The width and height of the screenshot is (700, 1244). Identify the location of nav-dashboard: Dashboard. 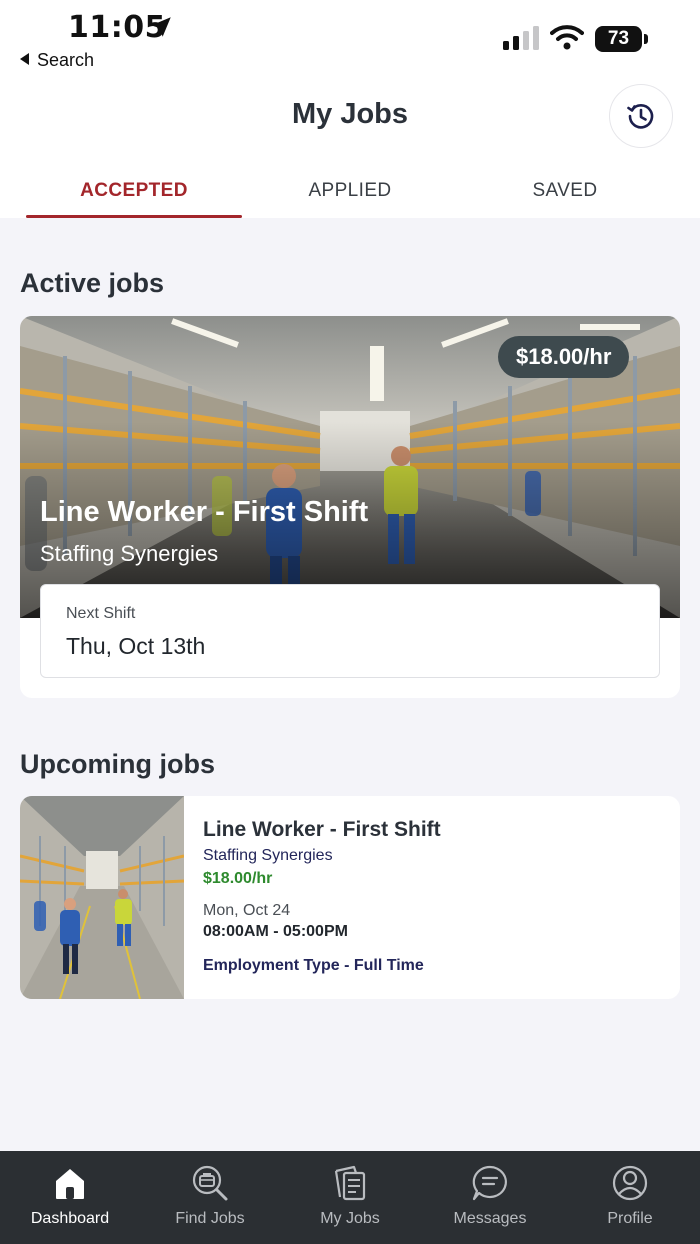
(70, 1197).